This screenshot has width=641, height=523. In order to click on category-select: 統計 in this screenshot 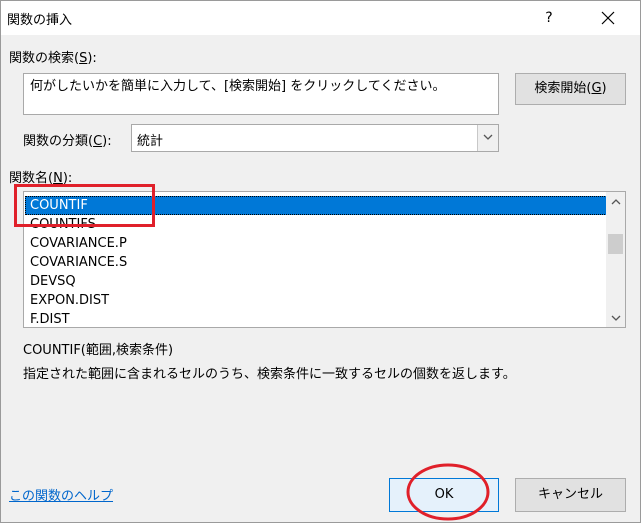, I will do `click(315, 138)`.